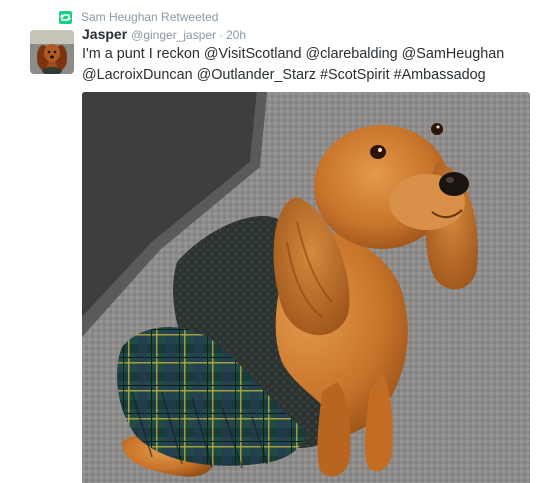 Image resolution: width=540 pixels, height=483 pixels. Describe the element at coordinates (236, 35) in the screenshot. I see `timestamp: 20h` at that location.